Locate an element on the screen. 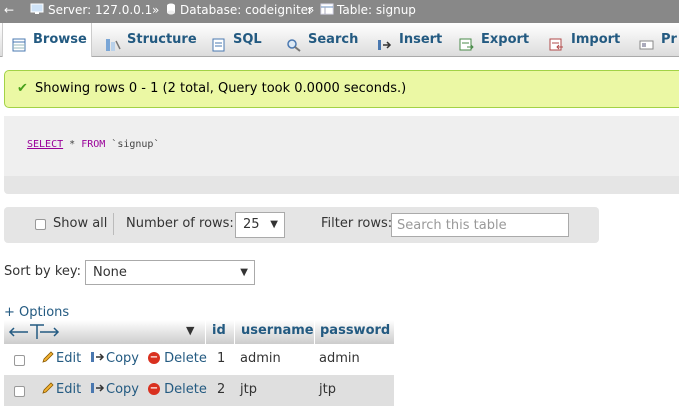  tab-import: Import is located at coordinates (585, 39).